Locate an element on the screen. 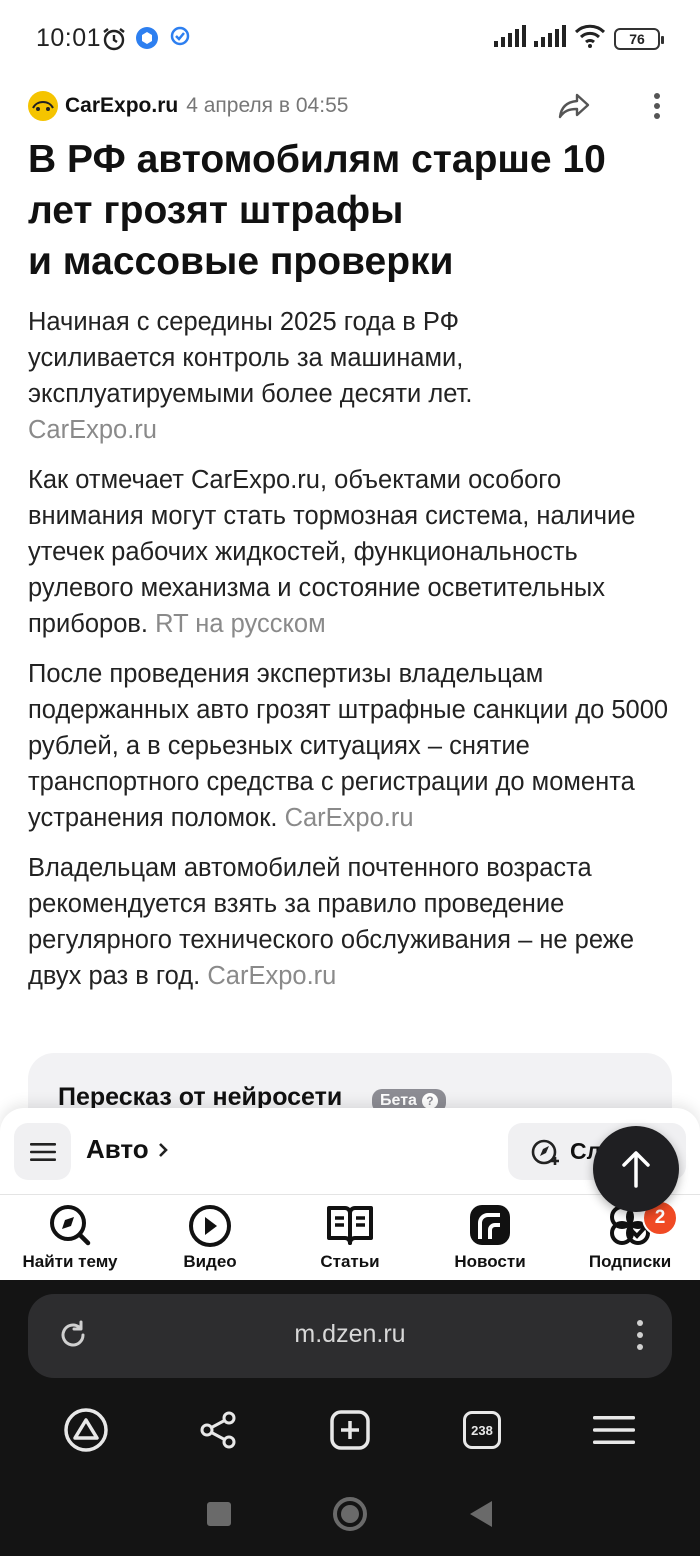  plus-square-icon is located at coordinates (350, 1430).